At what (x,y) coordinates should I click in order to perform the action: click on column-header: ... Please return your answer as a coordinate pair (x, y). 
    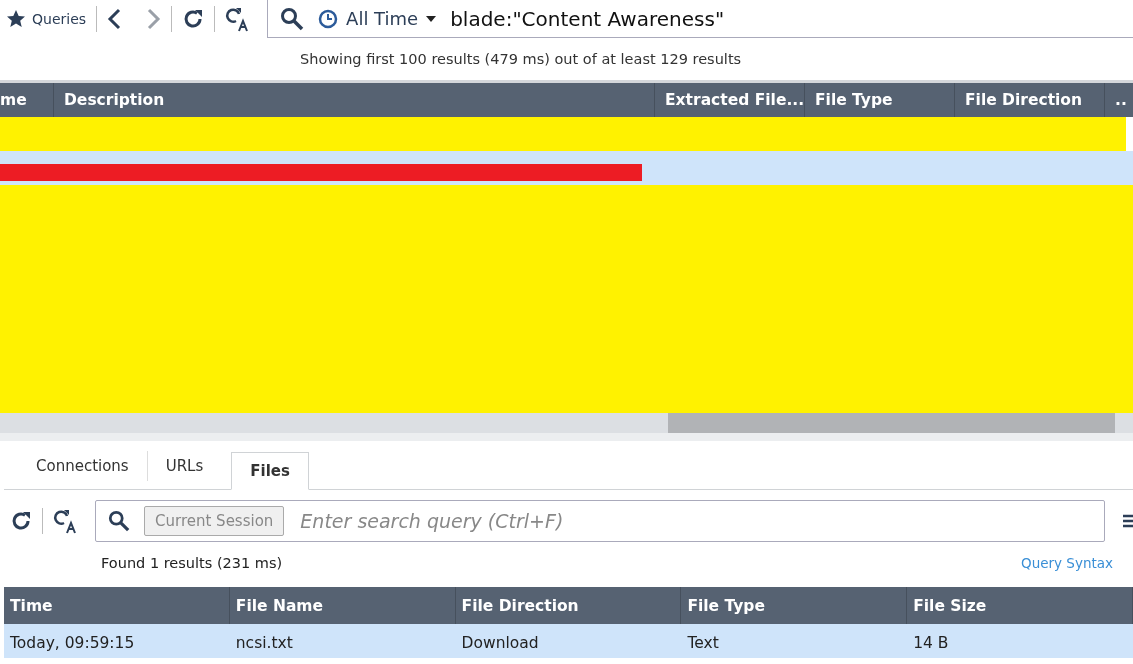
    Looking at the image, I should click on (1119, 100).